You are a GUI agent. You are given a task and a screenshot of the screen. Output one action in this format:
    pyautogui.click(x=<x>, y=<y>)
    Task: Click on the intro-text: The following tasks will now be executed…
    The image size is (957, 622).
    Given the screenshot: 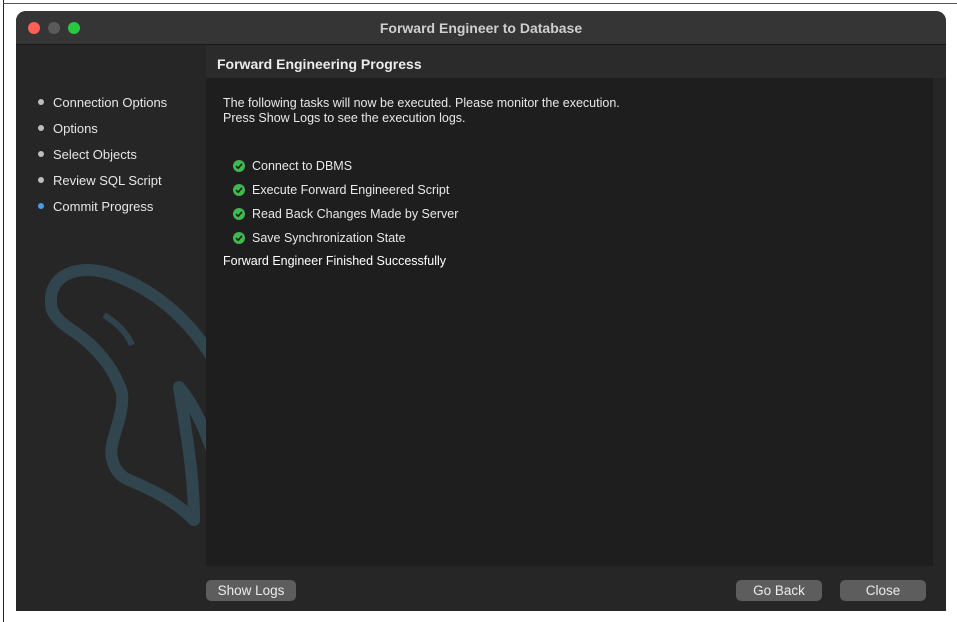 What is the action you would take?
    pyautogui.click(x=421, y=111)
    